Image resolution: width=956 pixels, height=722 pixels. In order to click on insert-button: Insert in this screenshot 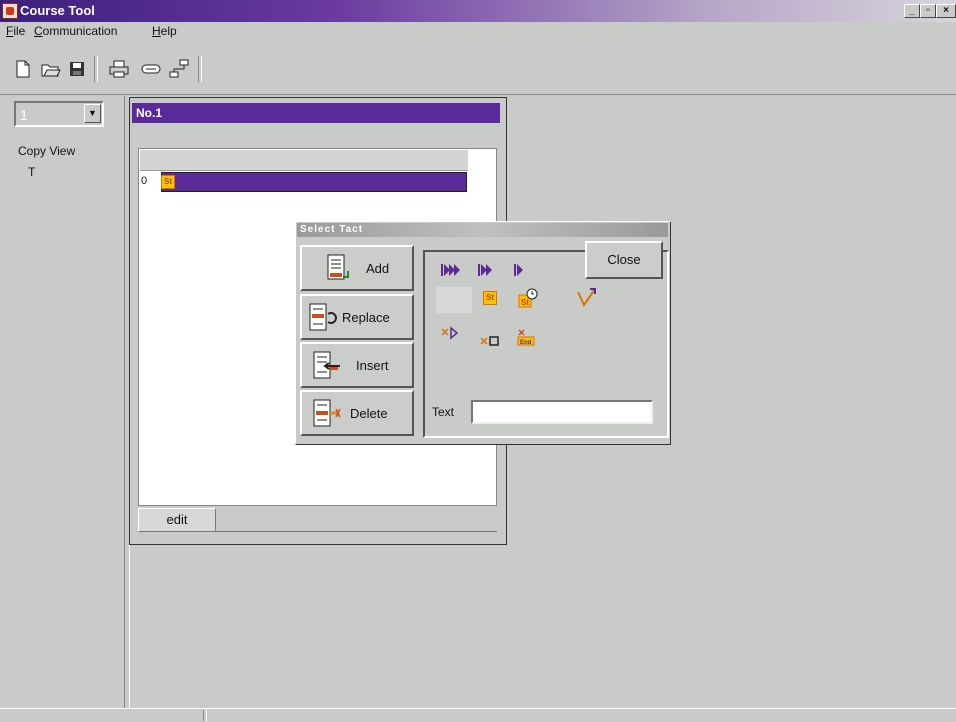, I will do `click(357, 365)`.